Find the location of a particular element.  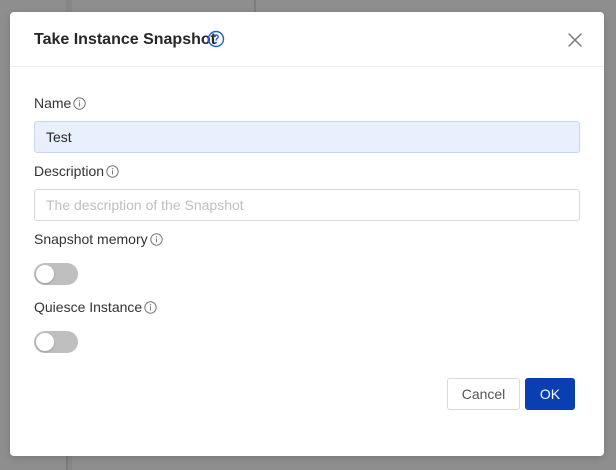

quiesce-instance-toggle is located at coordinates (56, 342).